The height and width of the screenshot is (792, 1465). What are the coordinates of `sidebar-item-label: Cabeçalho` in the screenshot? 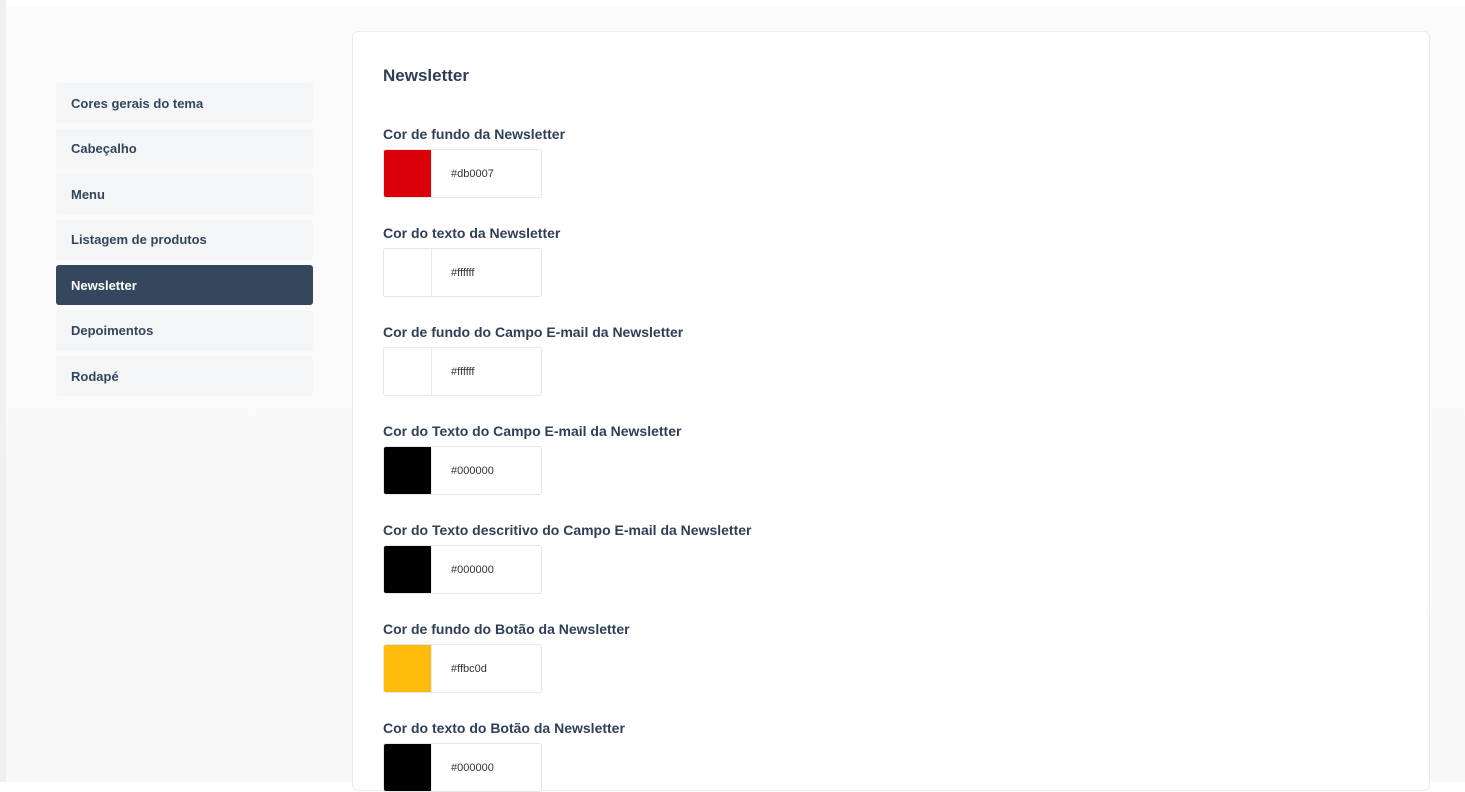 It's located at (104, 148).